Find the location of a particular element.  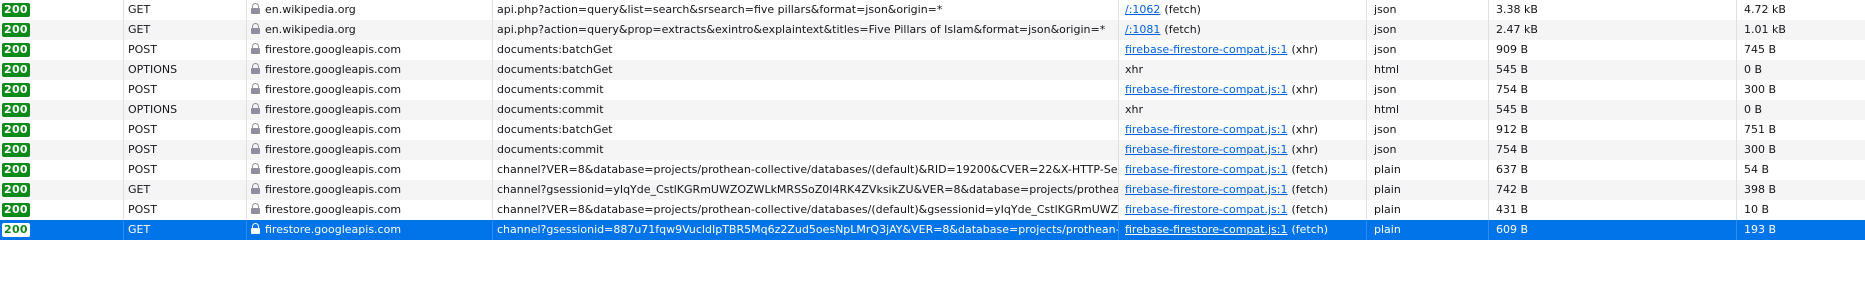

initiator-link: /:1062 is located at coordinates (1142, 9).